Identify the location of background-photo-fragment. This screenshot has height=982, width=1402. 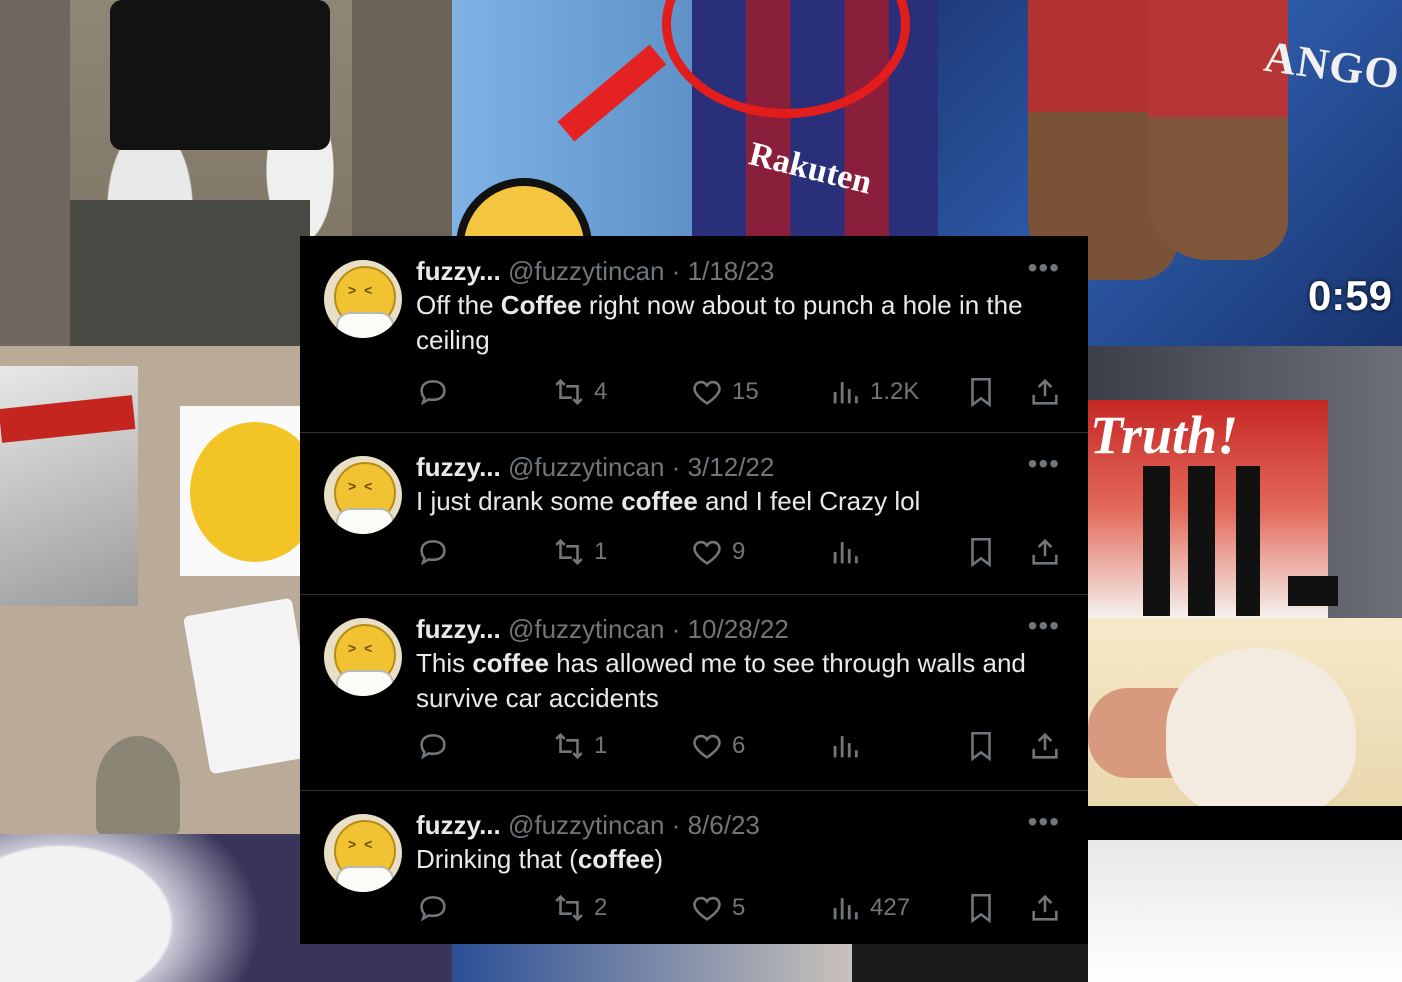
(652, 961).